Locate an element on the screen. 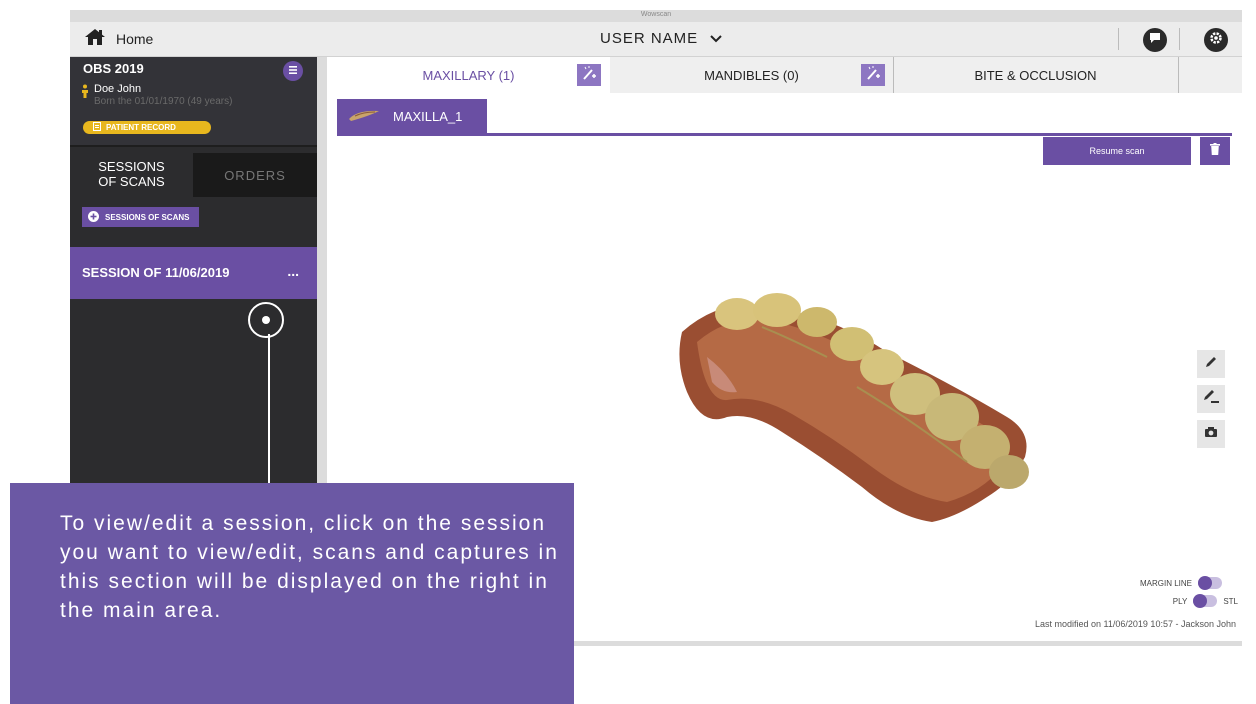 The width and height of the screenshot is (1256, 704). pencil-icon is located at coordinates (1211, 364).